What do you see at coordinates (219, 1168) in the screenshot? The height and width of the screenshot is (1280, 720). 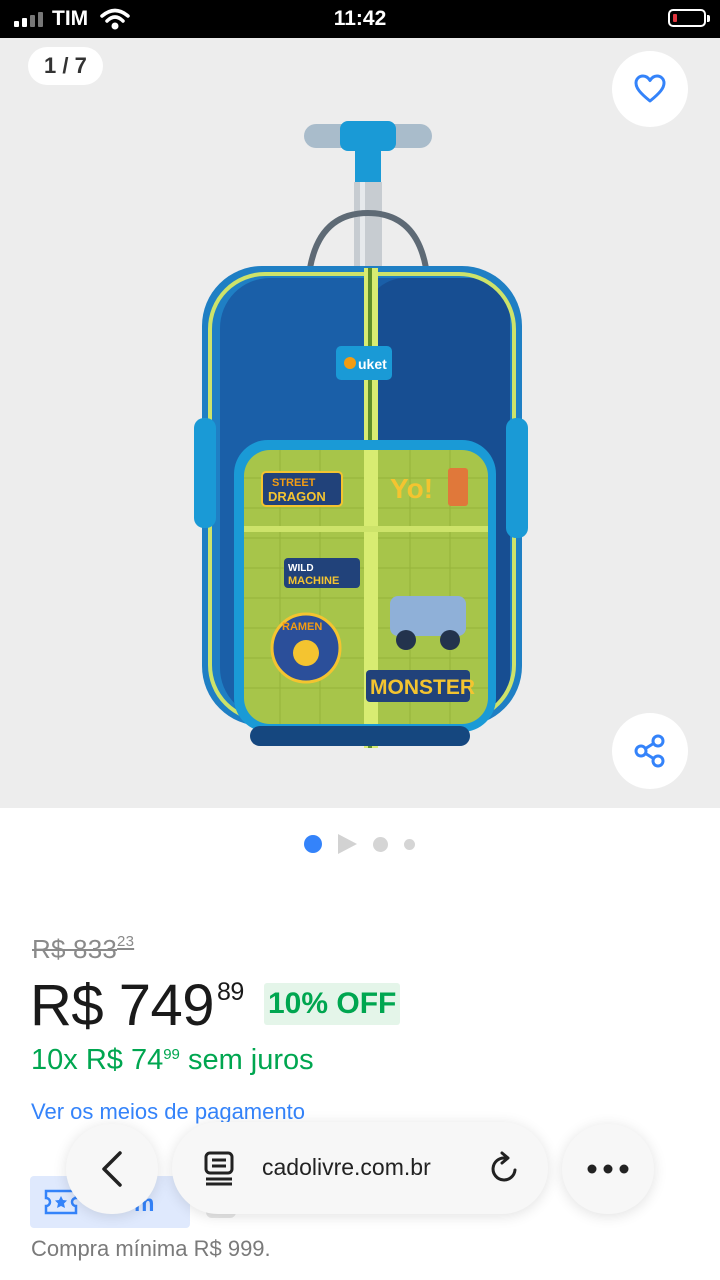 I see `tabs-icon` at bounding box center [219, 1168].